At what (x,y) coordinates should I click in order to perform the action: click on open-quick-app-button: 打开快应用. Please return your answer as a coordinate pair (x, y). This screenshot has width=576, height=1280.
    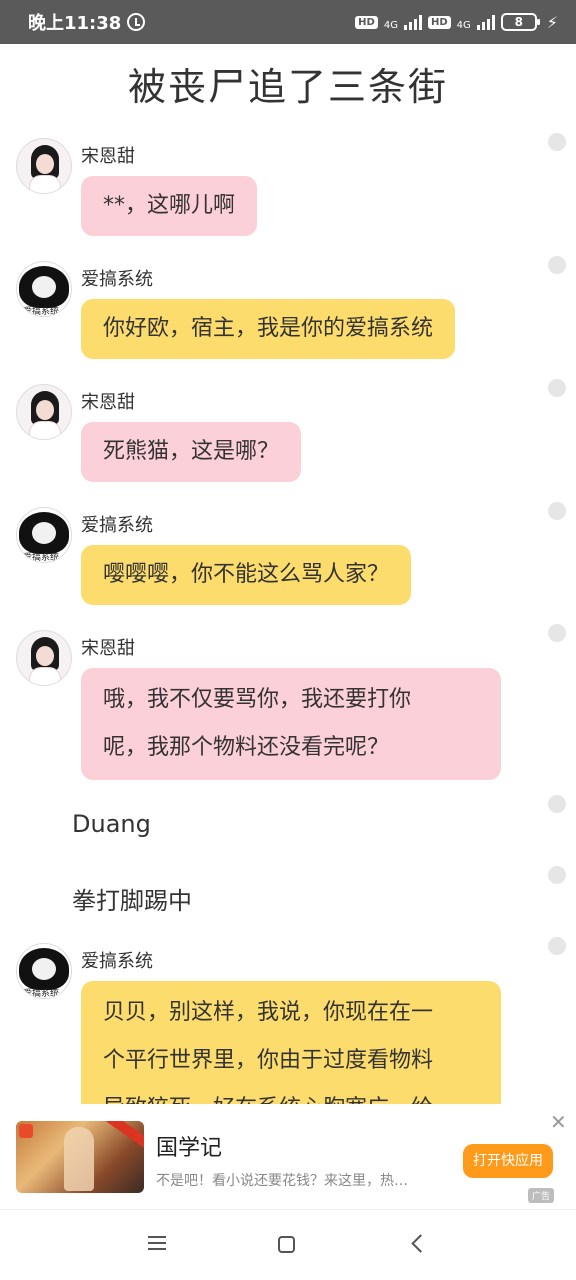
    Looking at the image, I should click on (508, 1161).